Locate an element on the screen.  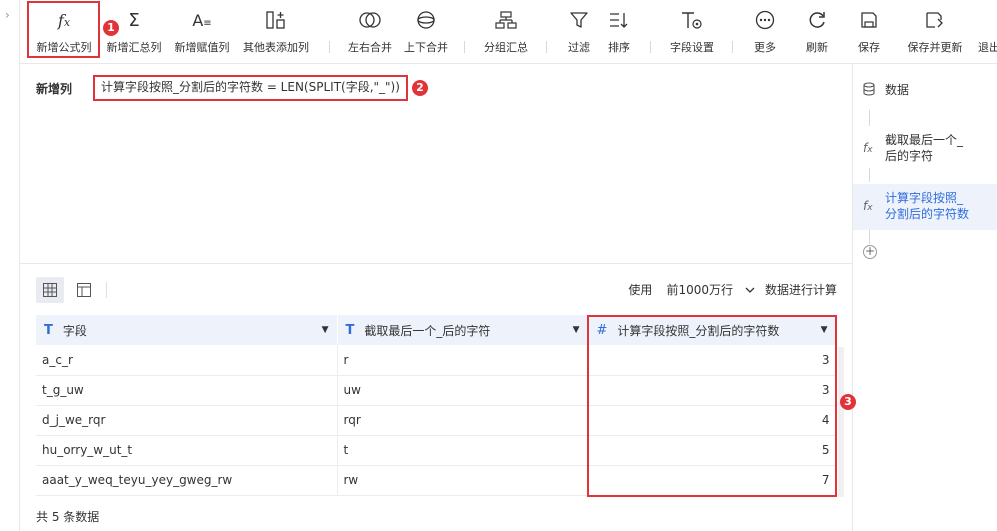
table-cell: t_g_uw is located at coordinates (187, 390).